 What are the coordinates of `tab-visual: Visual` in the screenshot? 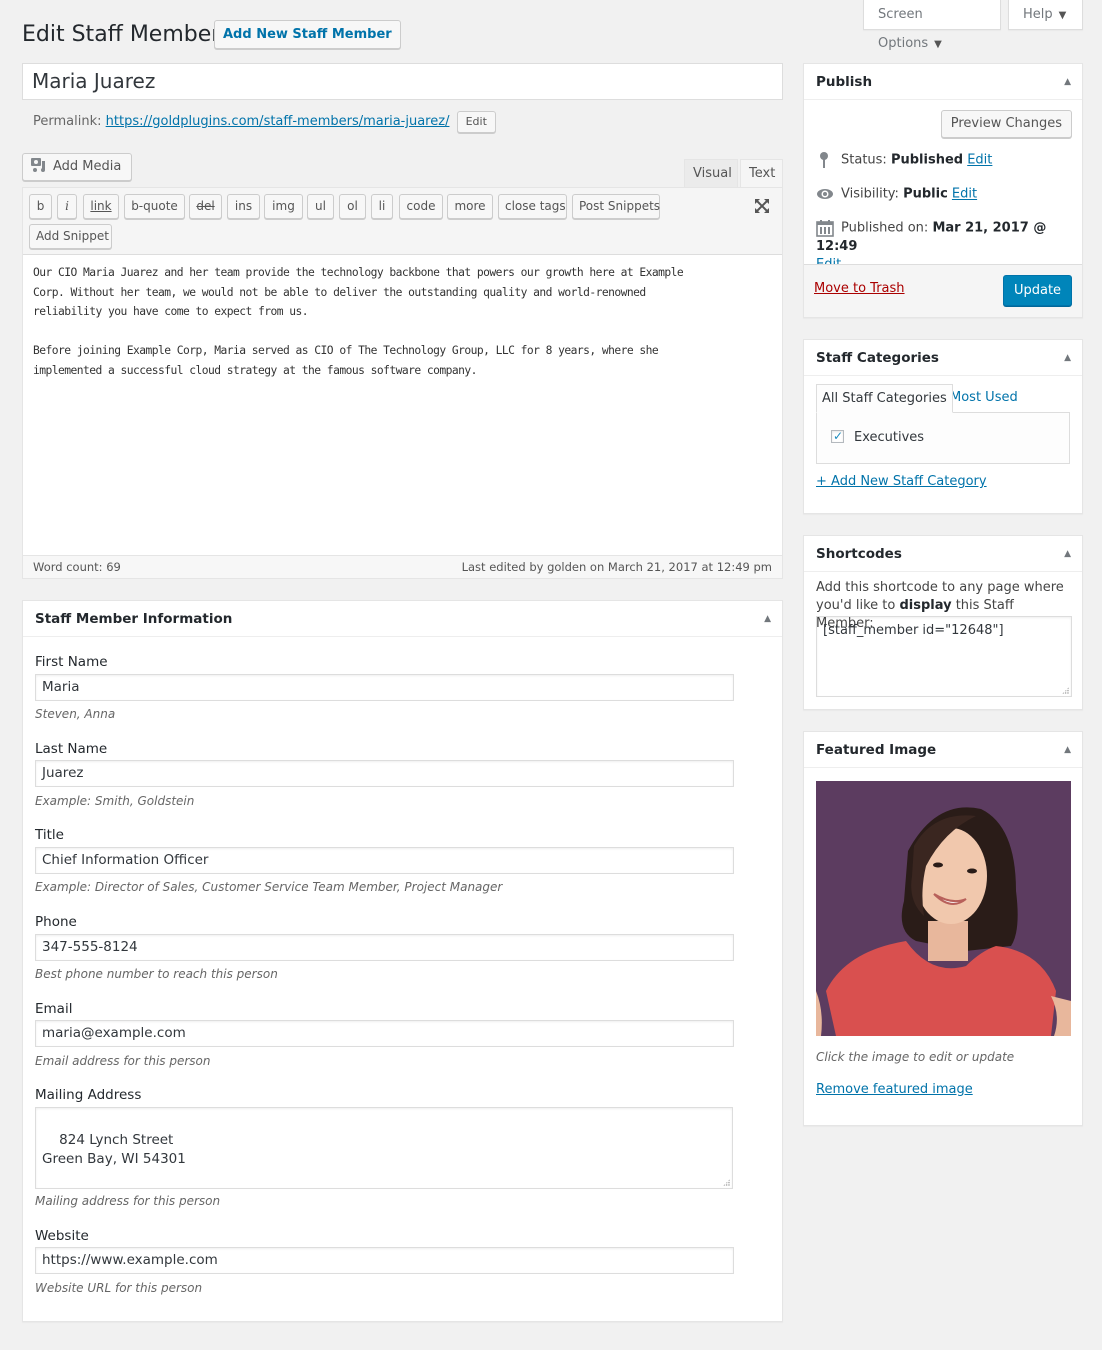 It's located at (711, 173).